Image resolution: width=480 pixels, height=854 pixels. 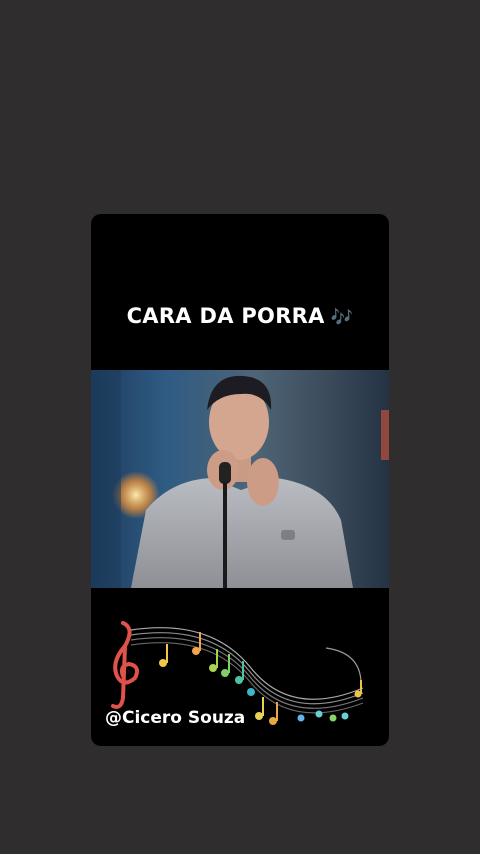 What do you see at coordinates (342, 317) in the screenshot?
I see `music-notes-emoji: 🎶` at bounding box center [342, 317].